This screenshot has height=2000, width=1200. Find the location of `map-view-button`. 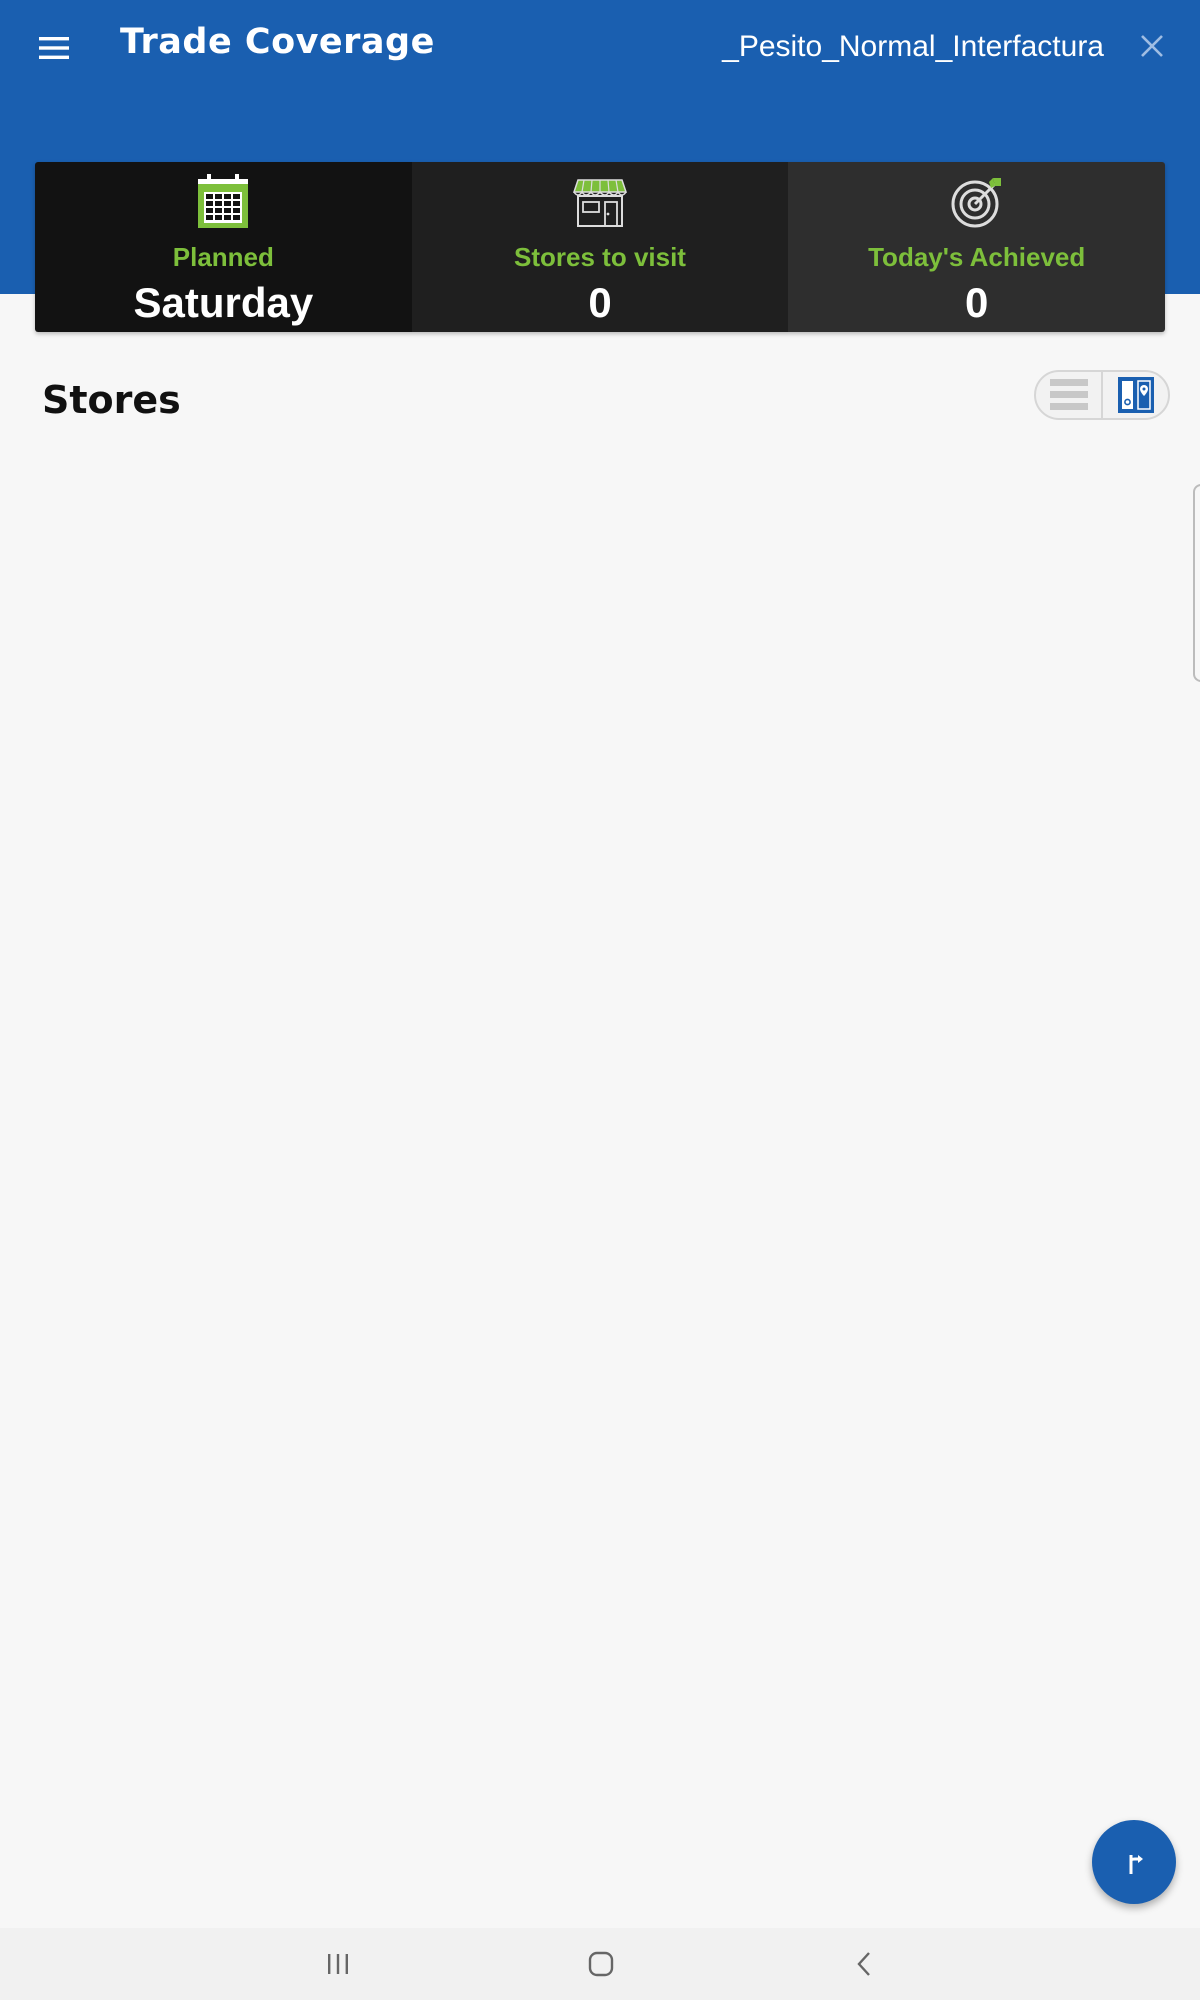

map-view-button is located at coordinates (1135, 395).